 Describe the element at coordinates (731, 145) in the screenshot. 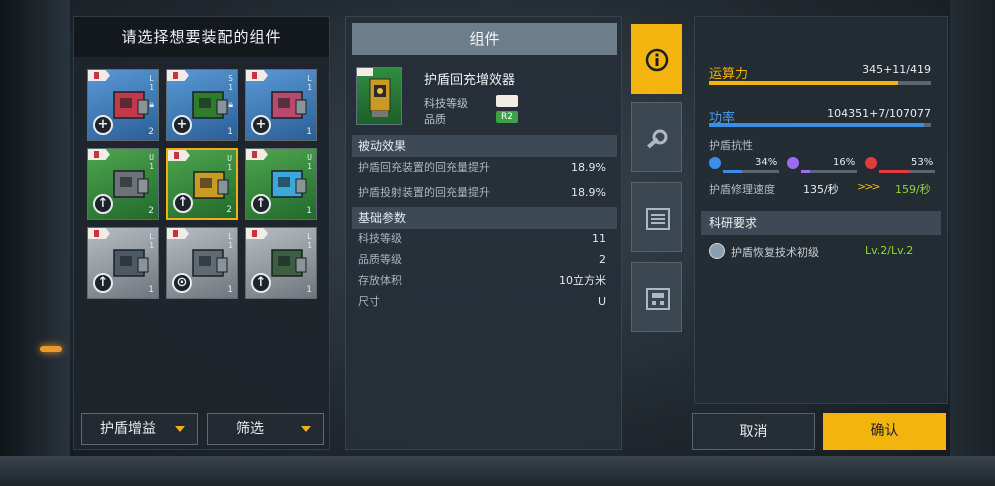

I see `shield-resist-label: 护盾抗性` at that location.